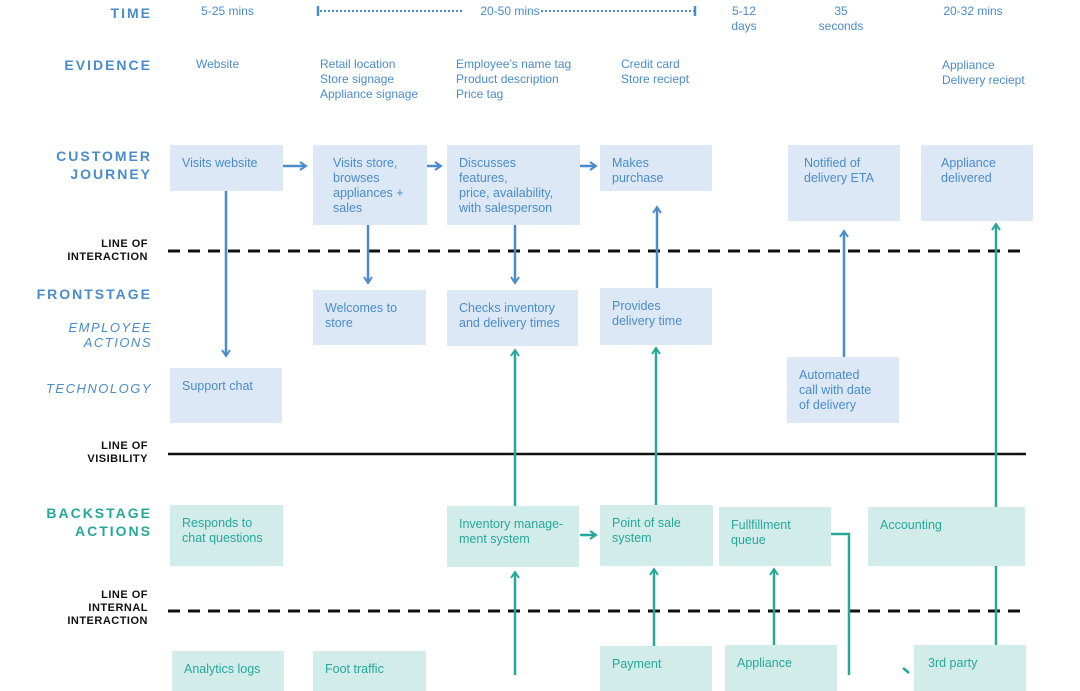 Image resolution: width=1080 pixels, height=691 pixels. What do you see at coordinates (108, 65) in the screenshot?
I see `lane-label-evidence: EVIDENCE` at bounding box center [108, 65].